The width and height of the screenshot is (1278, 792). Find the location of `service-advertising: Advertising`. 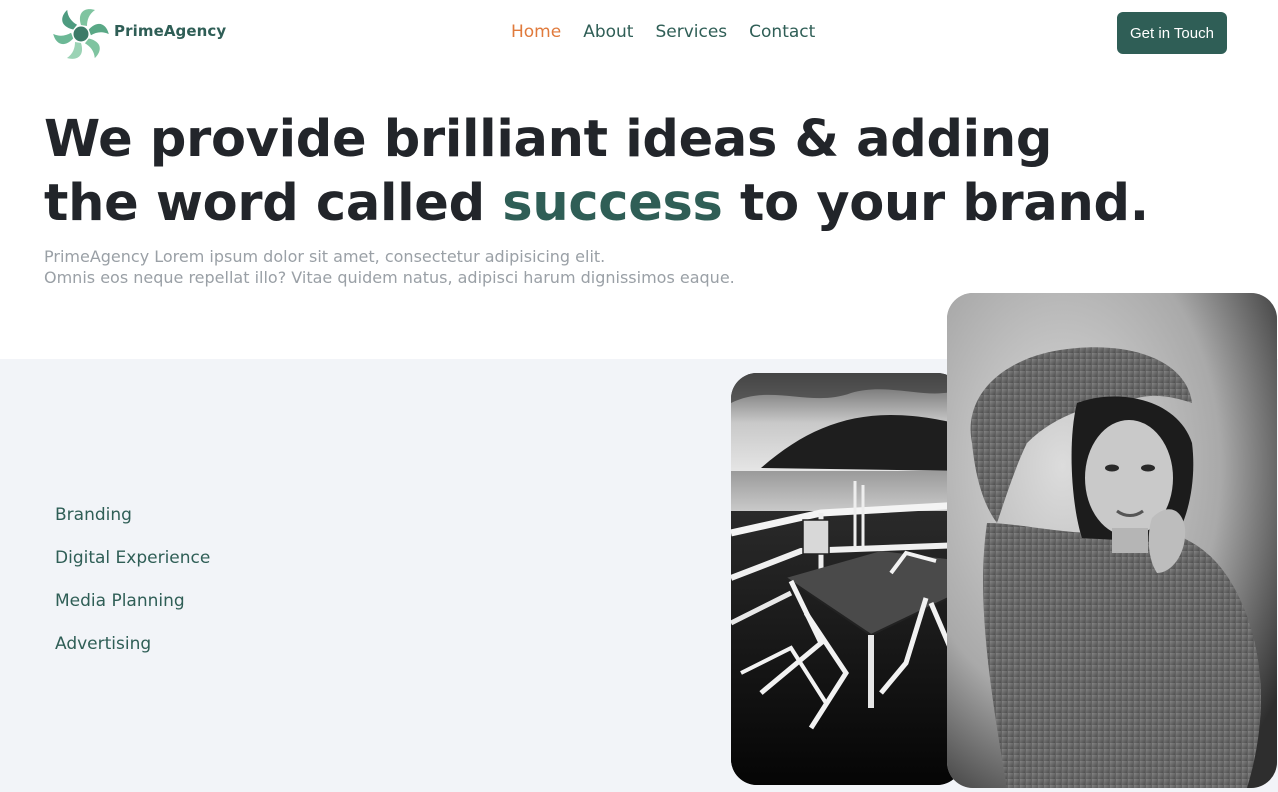

service-advertising: Advertising is located at coordinates (132, 653).